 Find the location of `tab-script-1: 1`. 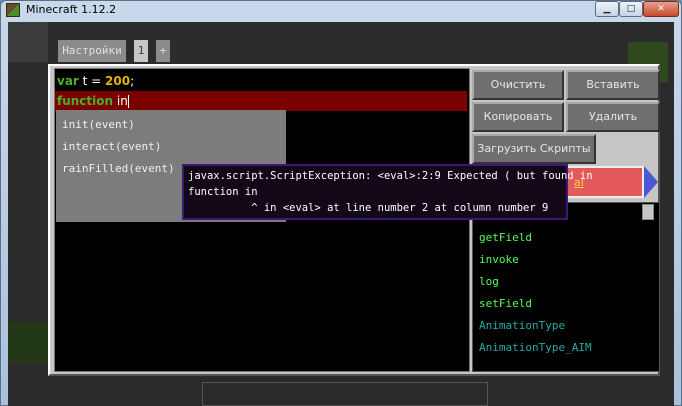

tab-script-1: 1 is located at coordinates (141, 51).